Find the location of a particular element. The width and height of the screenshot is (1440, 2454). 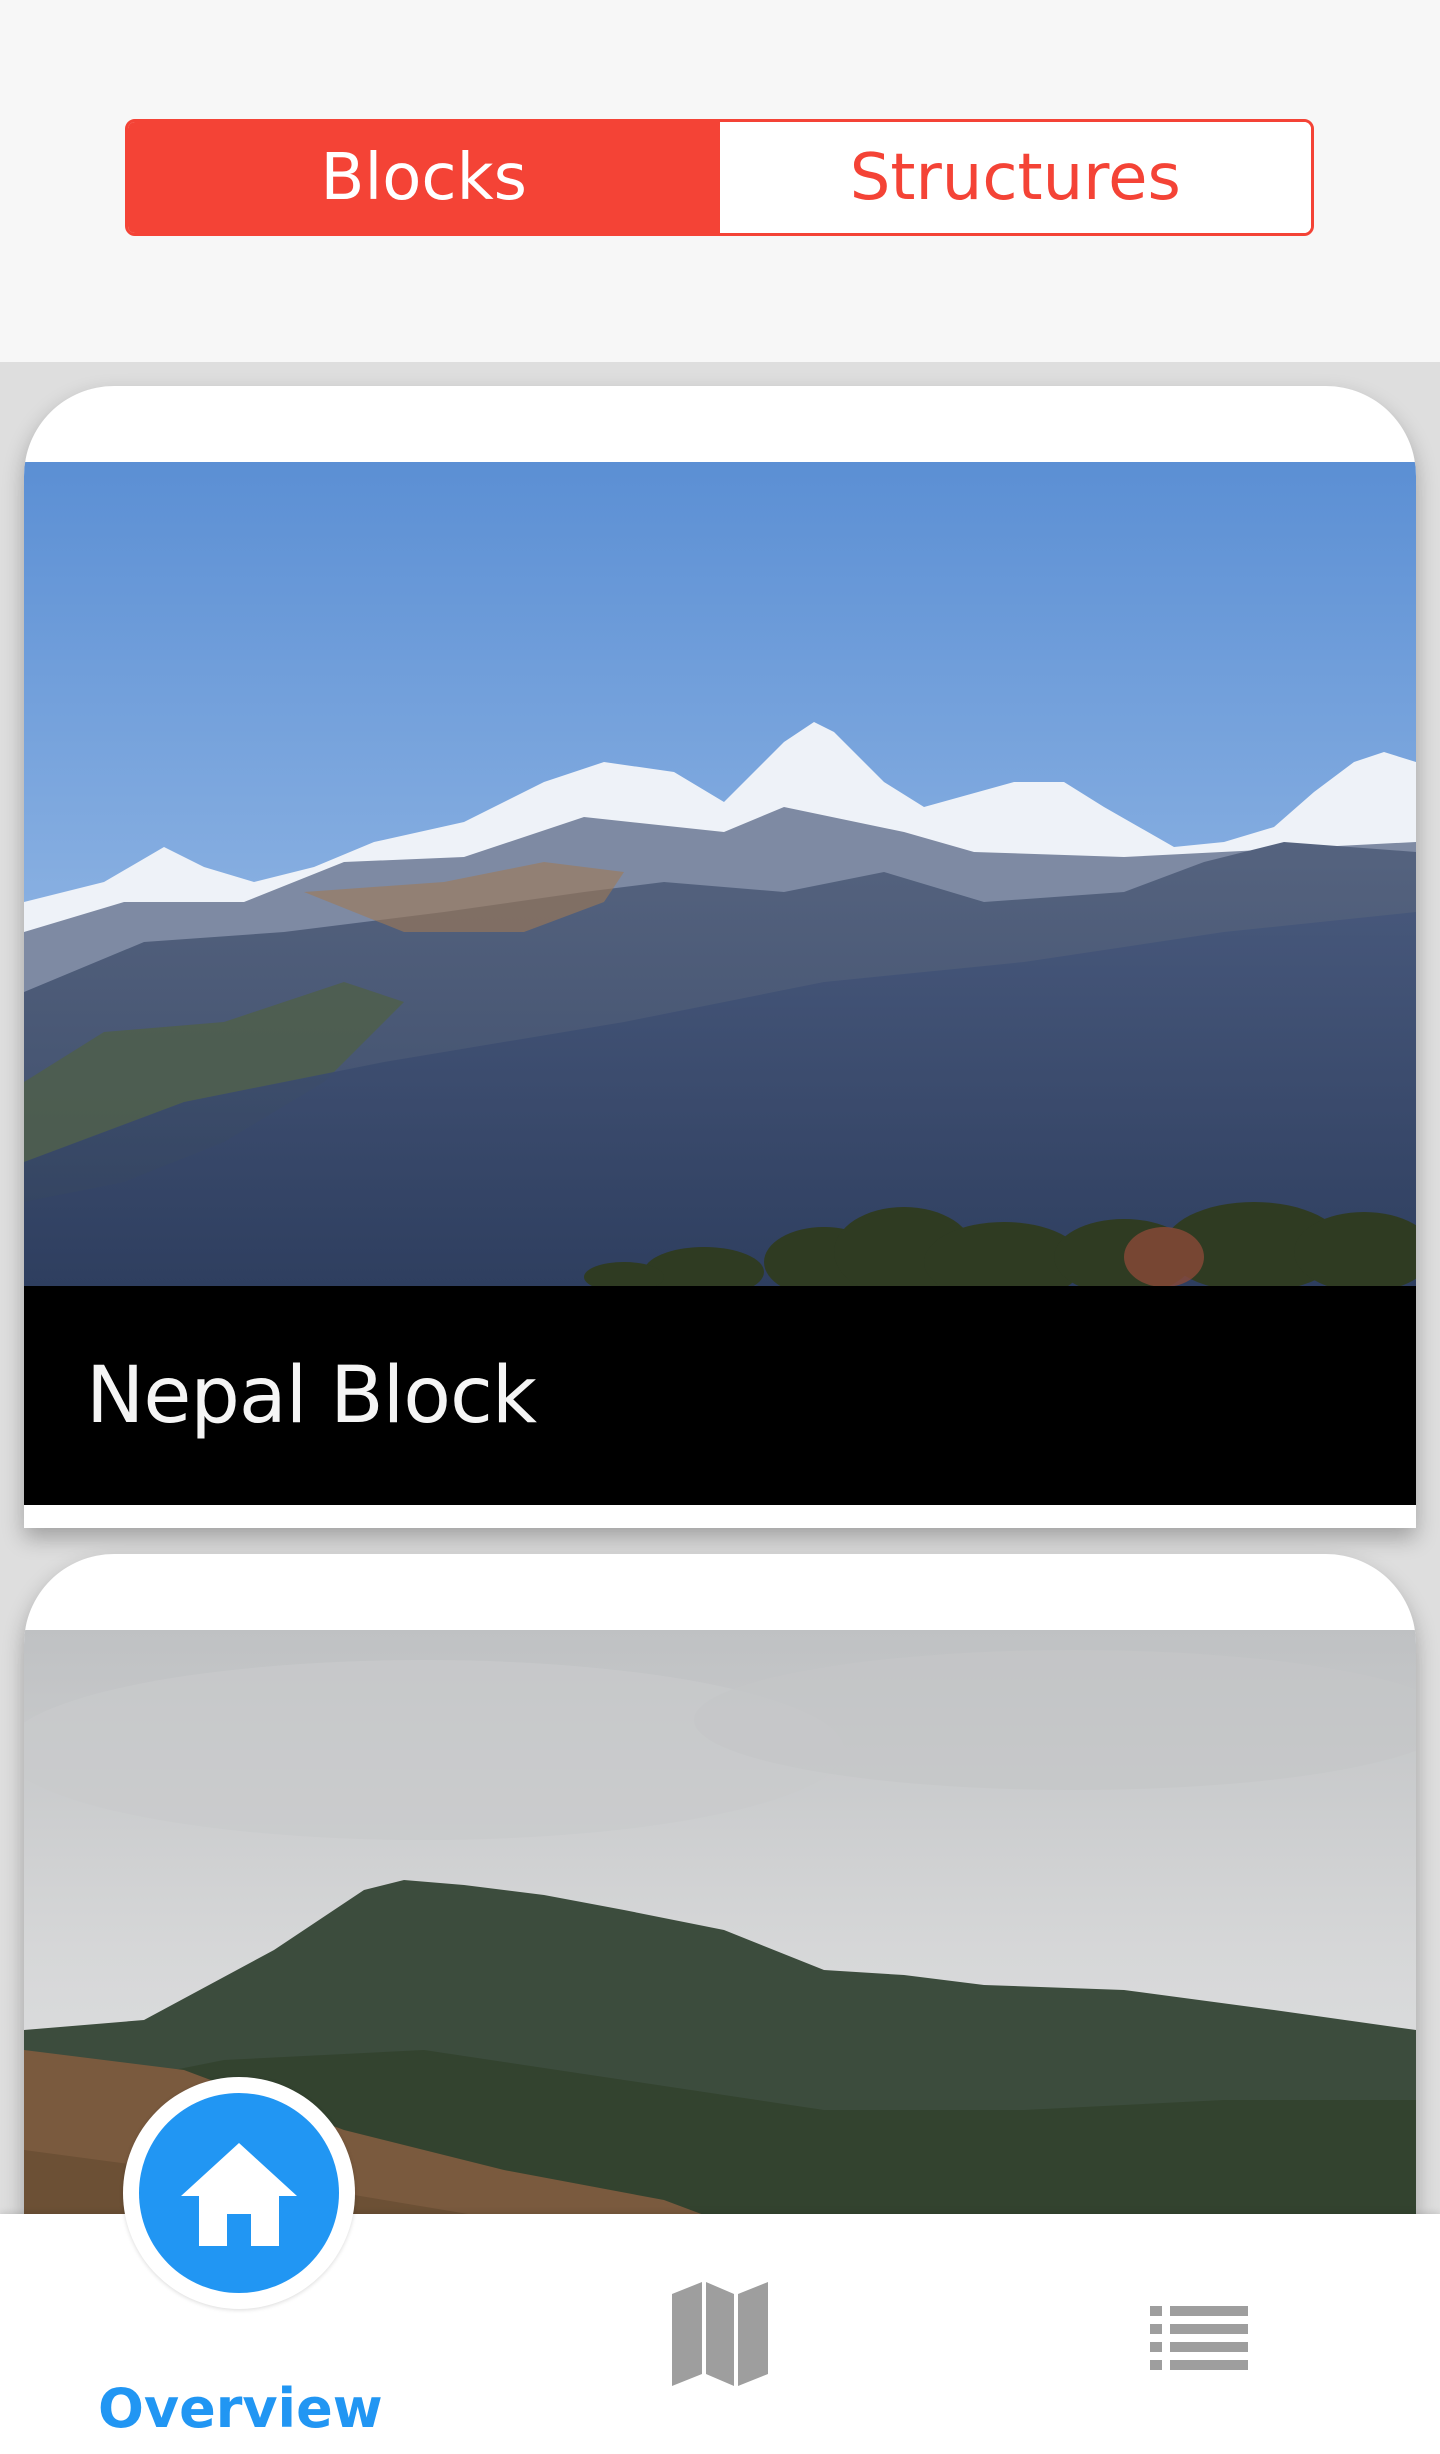

nav-map is located at coordinates (720, 2334).